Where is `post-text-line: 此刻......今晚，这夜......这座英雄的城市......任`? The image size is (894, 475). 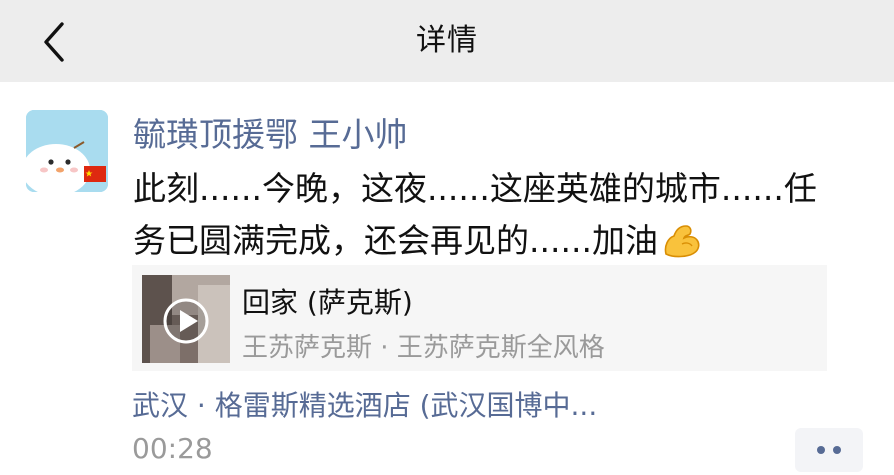
post-text-line: 此刻......今晚，这夜......这座英雄的城市......任 is located at coordinates (475, 188).